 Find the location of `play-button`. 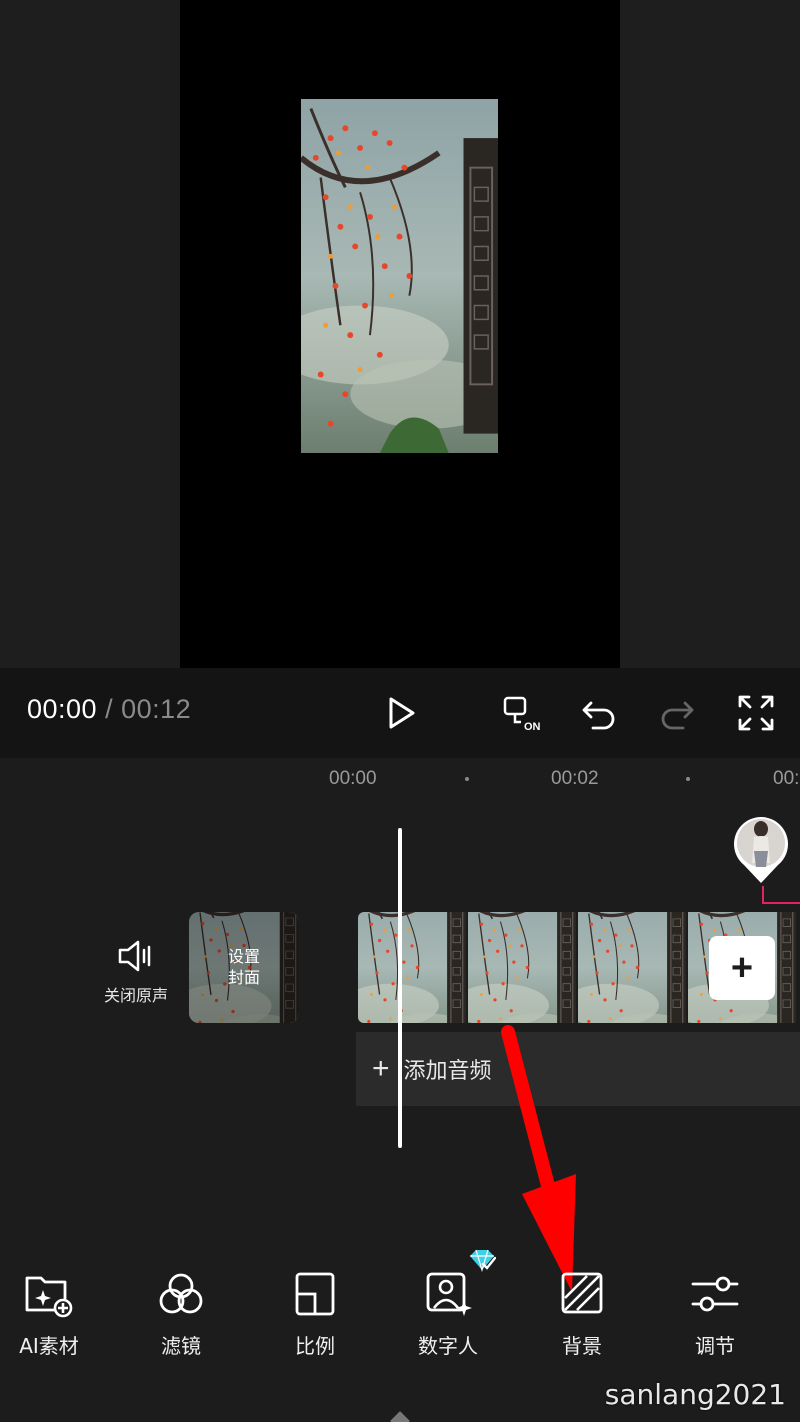

play-button is located at coordinates (401, 713).